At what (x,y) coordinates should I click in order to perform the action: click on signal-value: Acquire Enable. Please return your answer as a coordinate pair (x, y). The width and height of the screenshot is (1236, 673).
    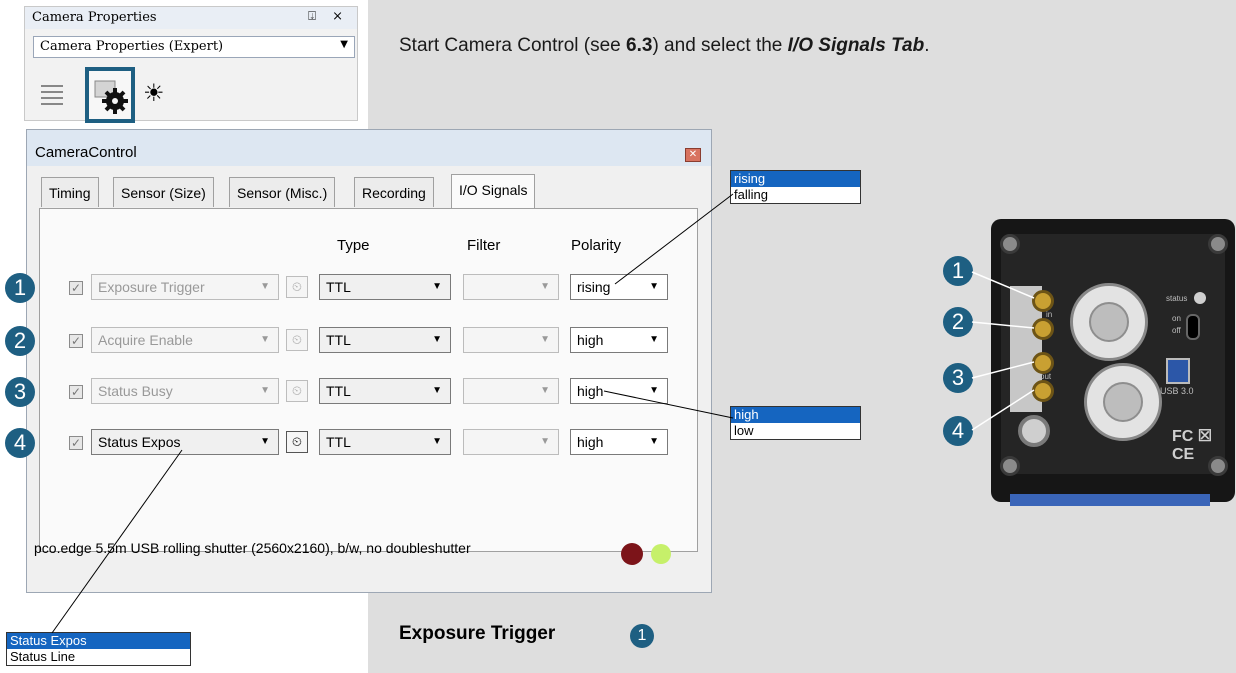
    Looking at the image, I should click on (145, 340).